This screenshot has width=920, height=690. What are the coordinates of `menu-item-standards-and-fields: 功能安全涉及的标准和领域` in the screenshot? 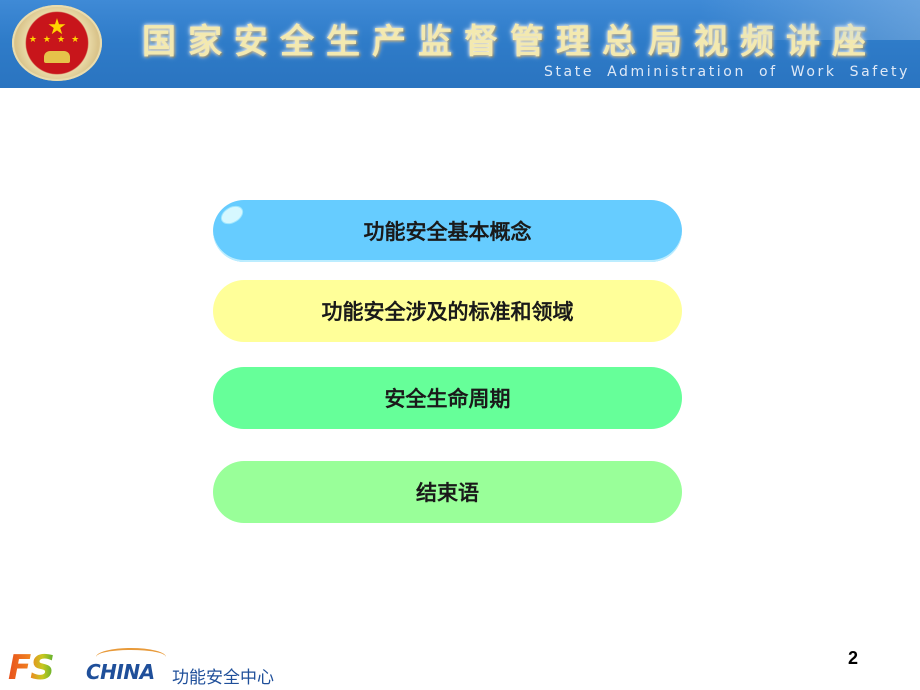 It's located at (447, 311).